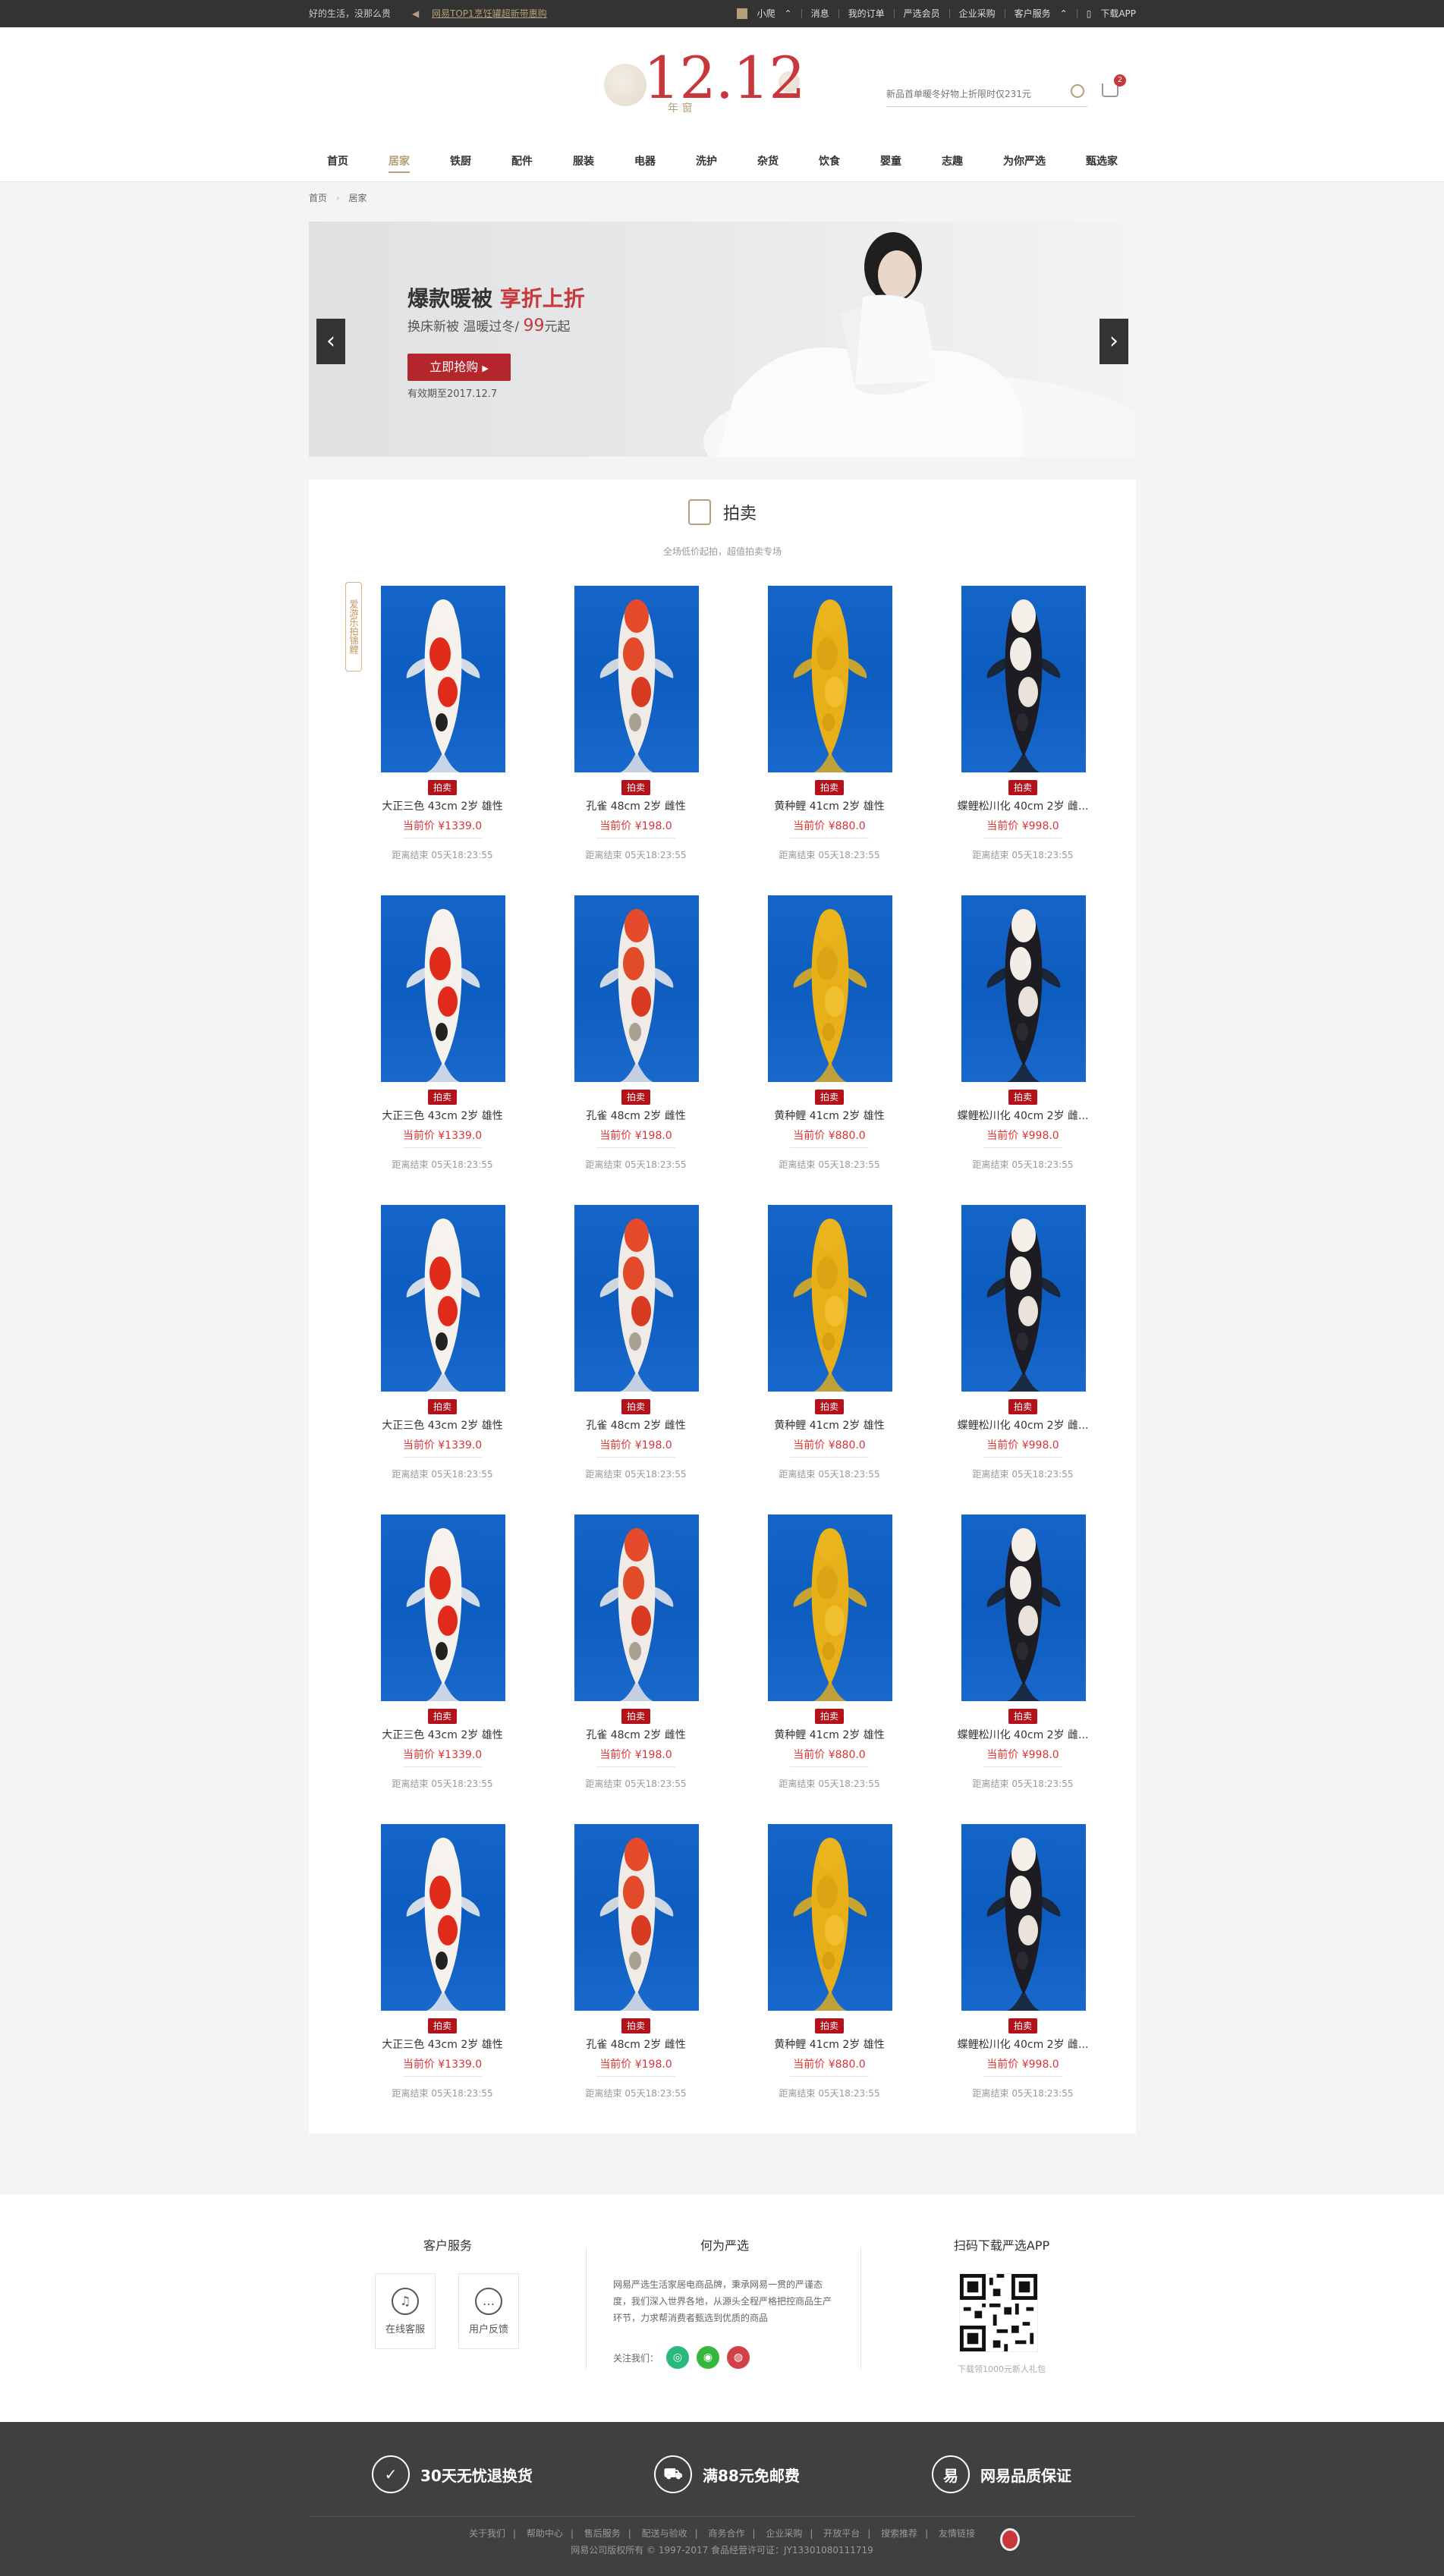  I want to click on footer-link-about: 关于我们, so click(487, 2533).